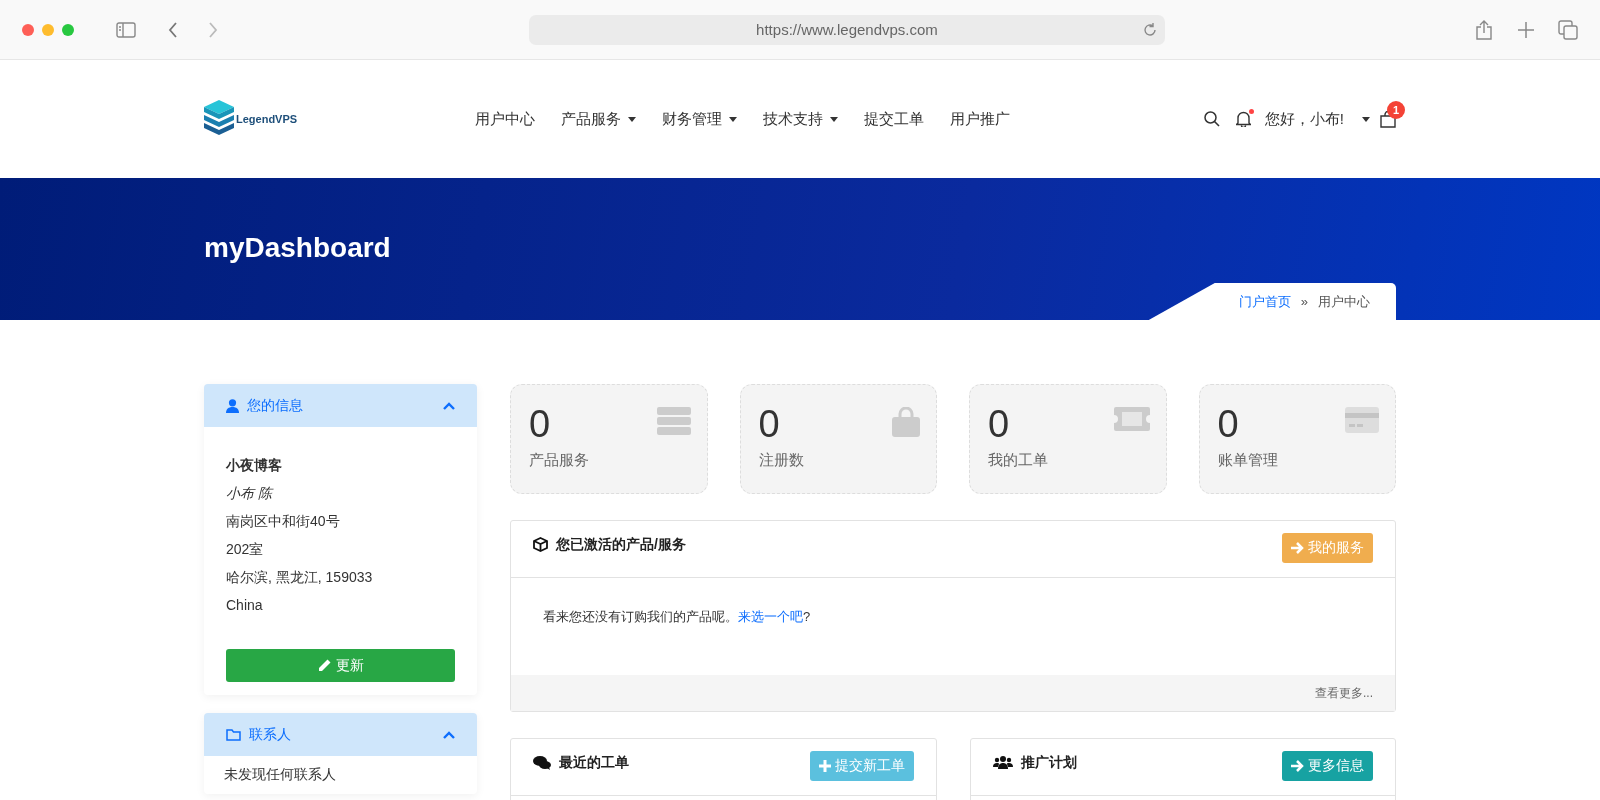 This screenshot has height=800, width=1600. I want to click on address-line: 南岗区中和街40号, so click(283, 521).